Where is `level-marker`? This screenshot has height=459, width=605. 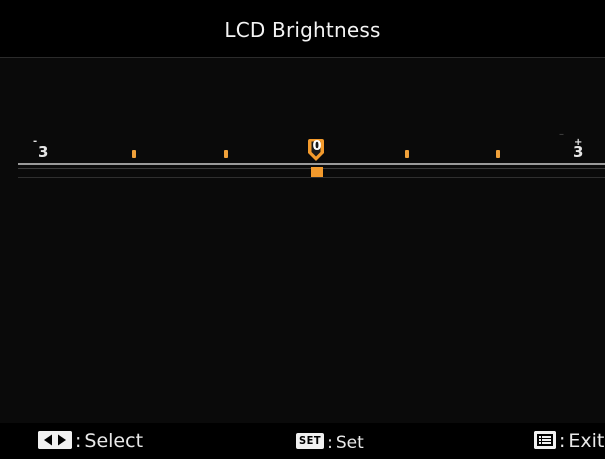 level-marker is located at coordinates (317, 172).